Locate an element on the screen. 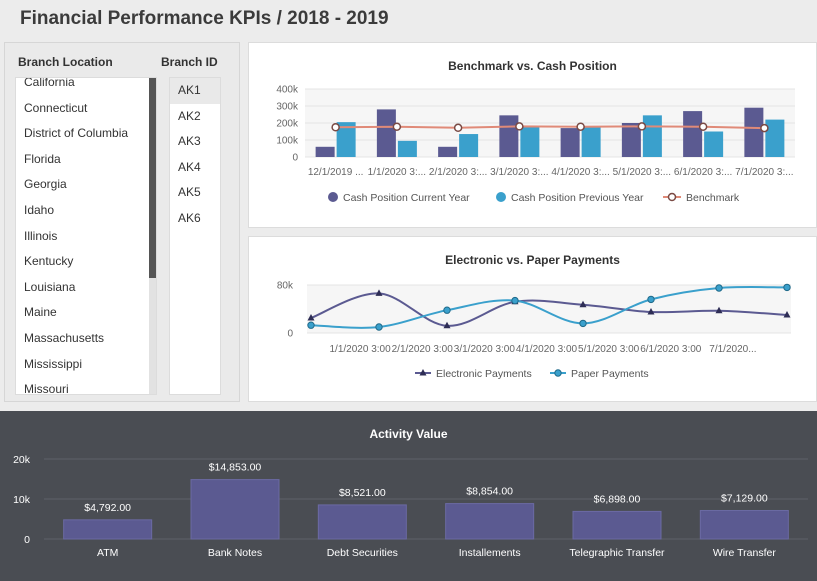  branch-id-header: Branch ID is located at coordinates (189, 62).